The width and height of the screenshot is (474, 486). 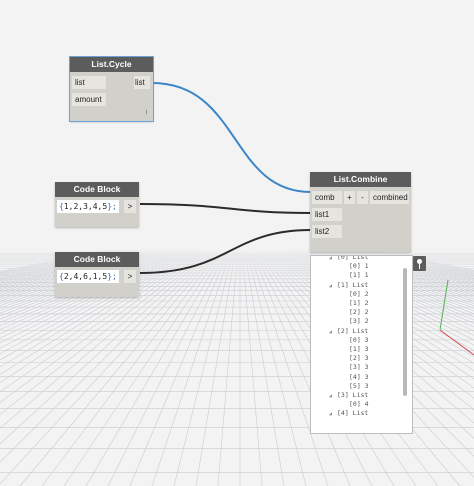 What do you see at coordinates (89, 82) in the screenshot?
I see `input-port-list: list` at bounding box center [89, 82].